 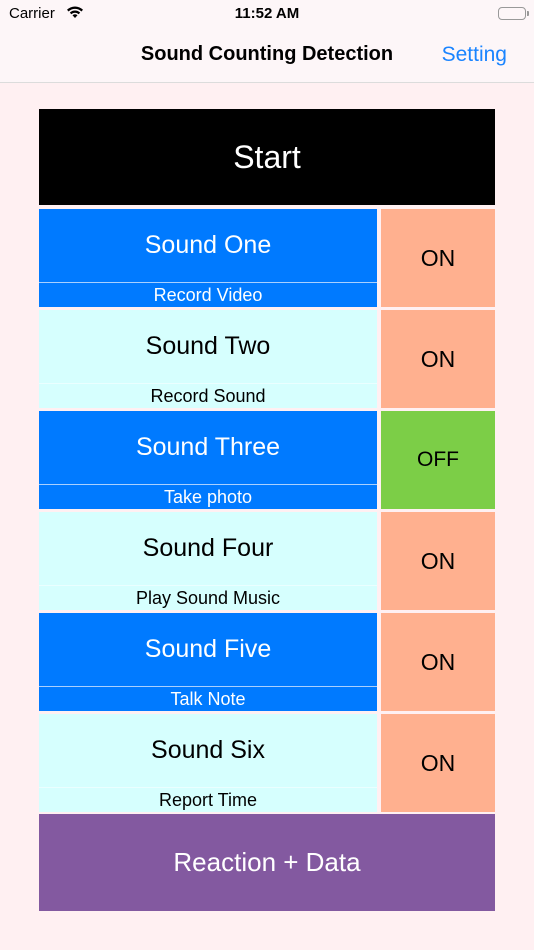 What do you see at coordinates (208, 648) in the screenshot?
I see `sound-name: Sound Five` at bounding box center [208, 648].